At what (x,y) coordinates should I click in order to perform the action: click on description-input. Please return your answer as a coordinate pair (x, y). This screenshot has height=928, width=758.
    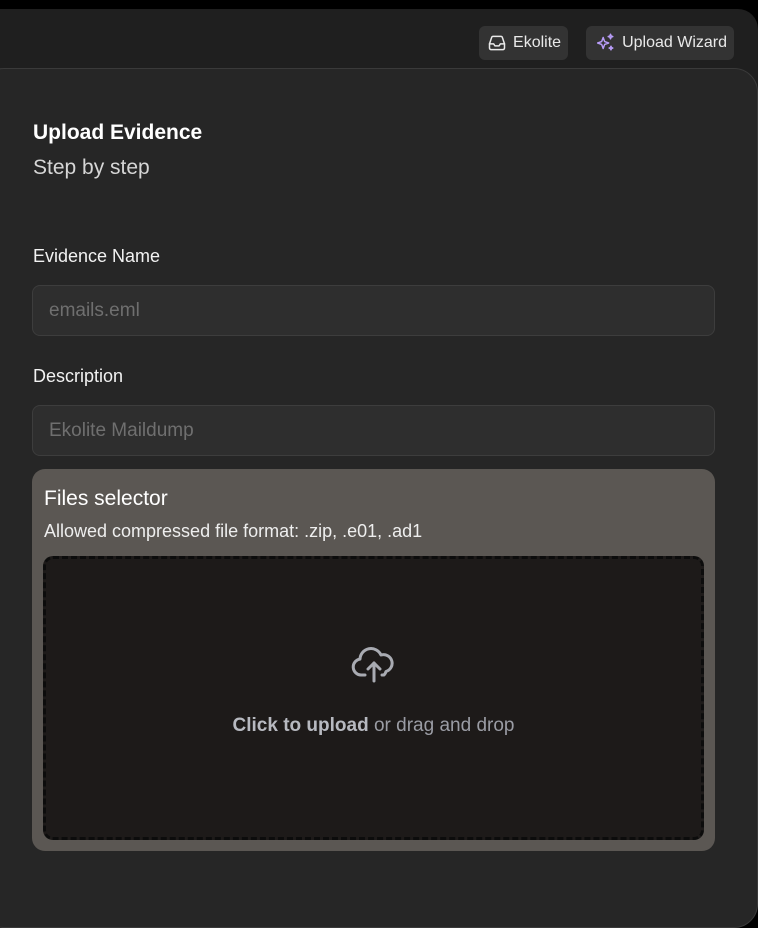
    Looking at the image, I should click on (373, 430).